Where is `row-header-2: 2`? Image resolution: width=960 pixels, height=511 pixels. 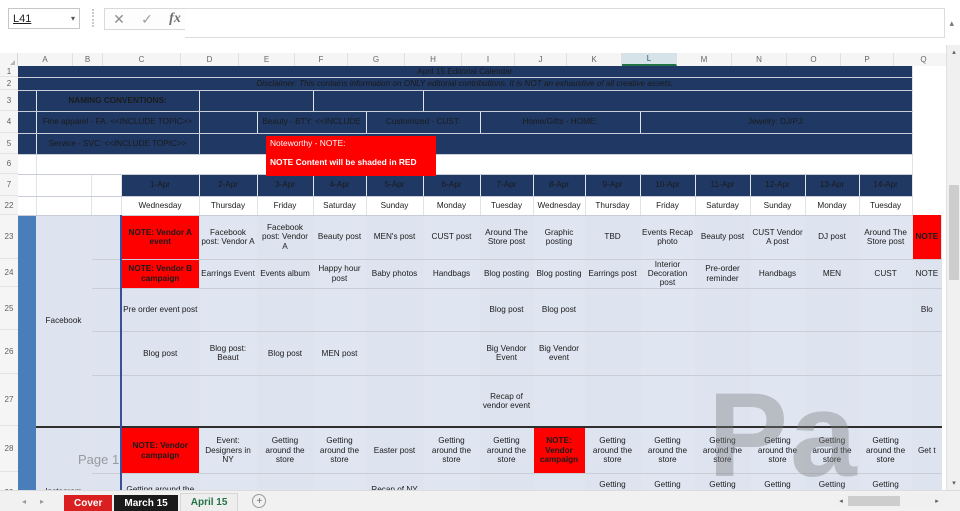 row-header-2: 2 is located at coordinates (9, 83).